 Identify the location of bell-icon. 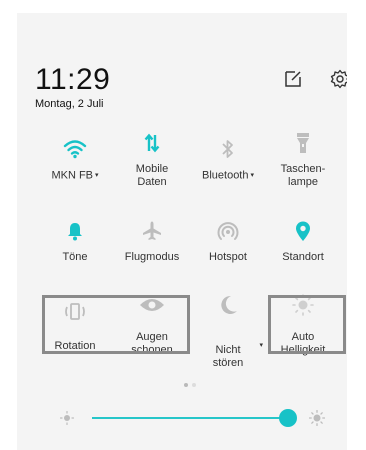
(75, 231).